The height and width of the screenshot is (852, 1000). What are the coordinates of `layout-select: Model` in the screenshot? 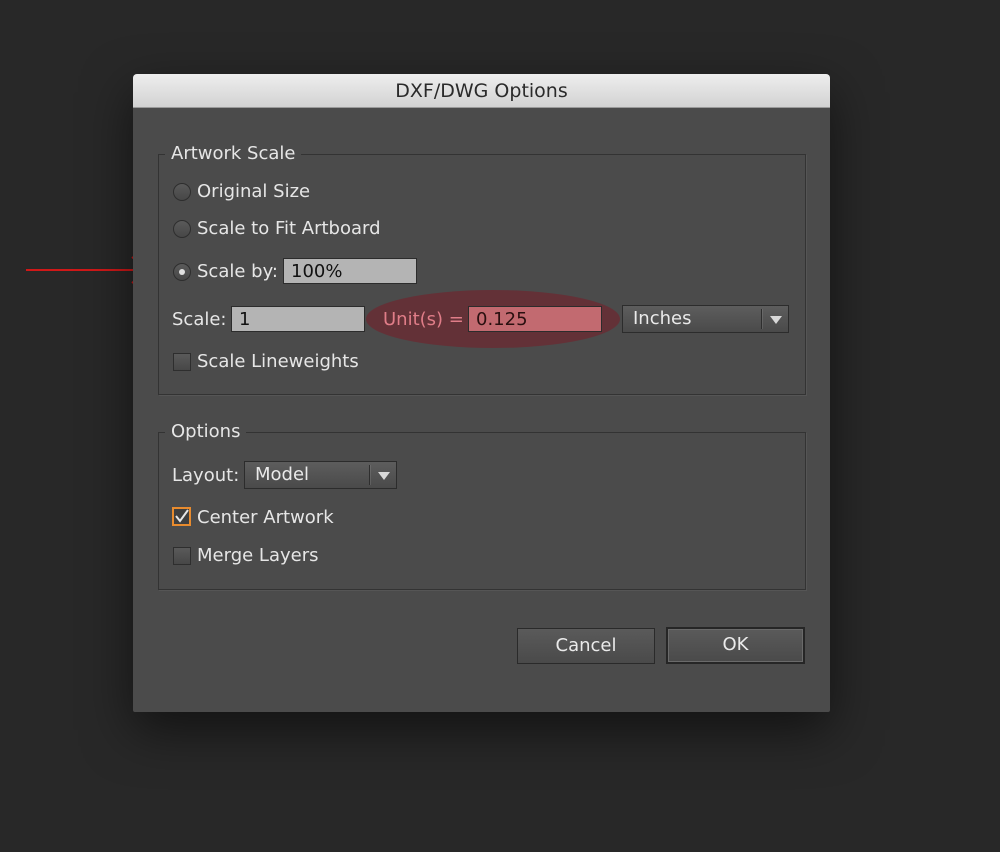 It's located at (320, 475).